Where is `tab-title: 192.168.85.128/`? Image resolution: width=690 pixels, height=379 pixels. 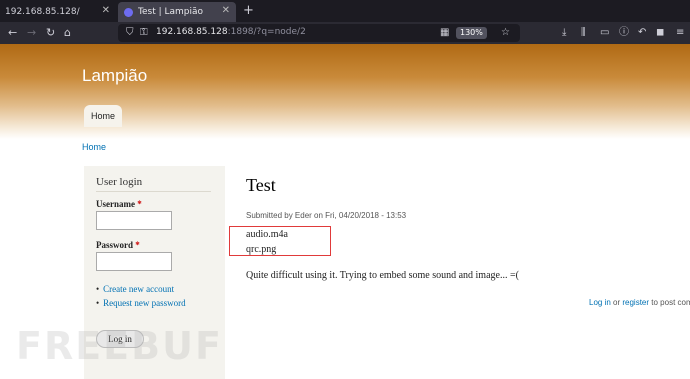
tab-title: 192.168.85.128/ is located at coordinates (42, 12).